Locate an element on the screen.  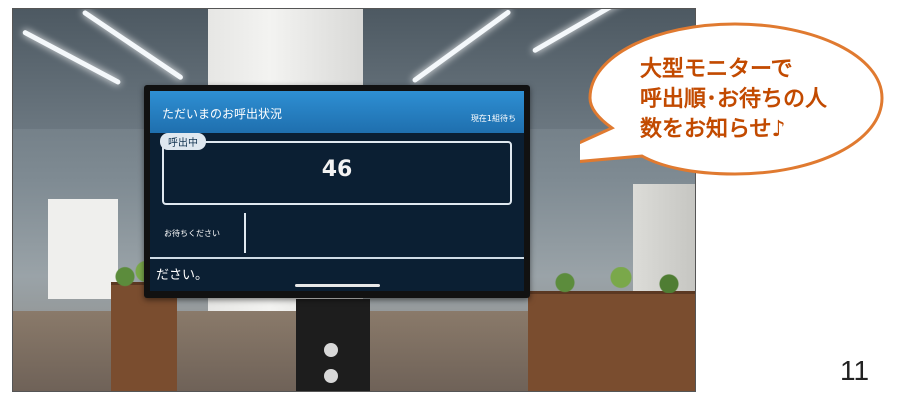
waiting-divider is located at coordinates (245, 233).